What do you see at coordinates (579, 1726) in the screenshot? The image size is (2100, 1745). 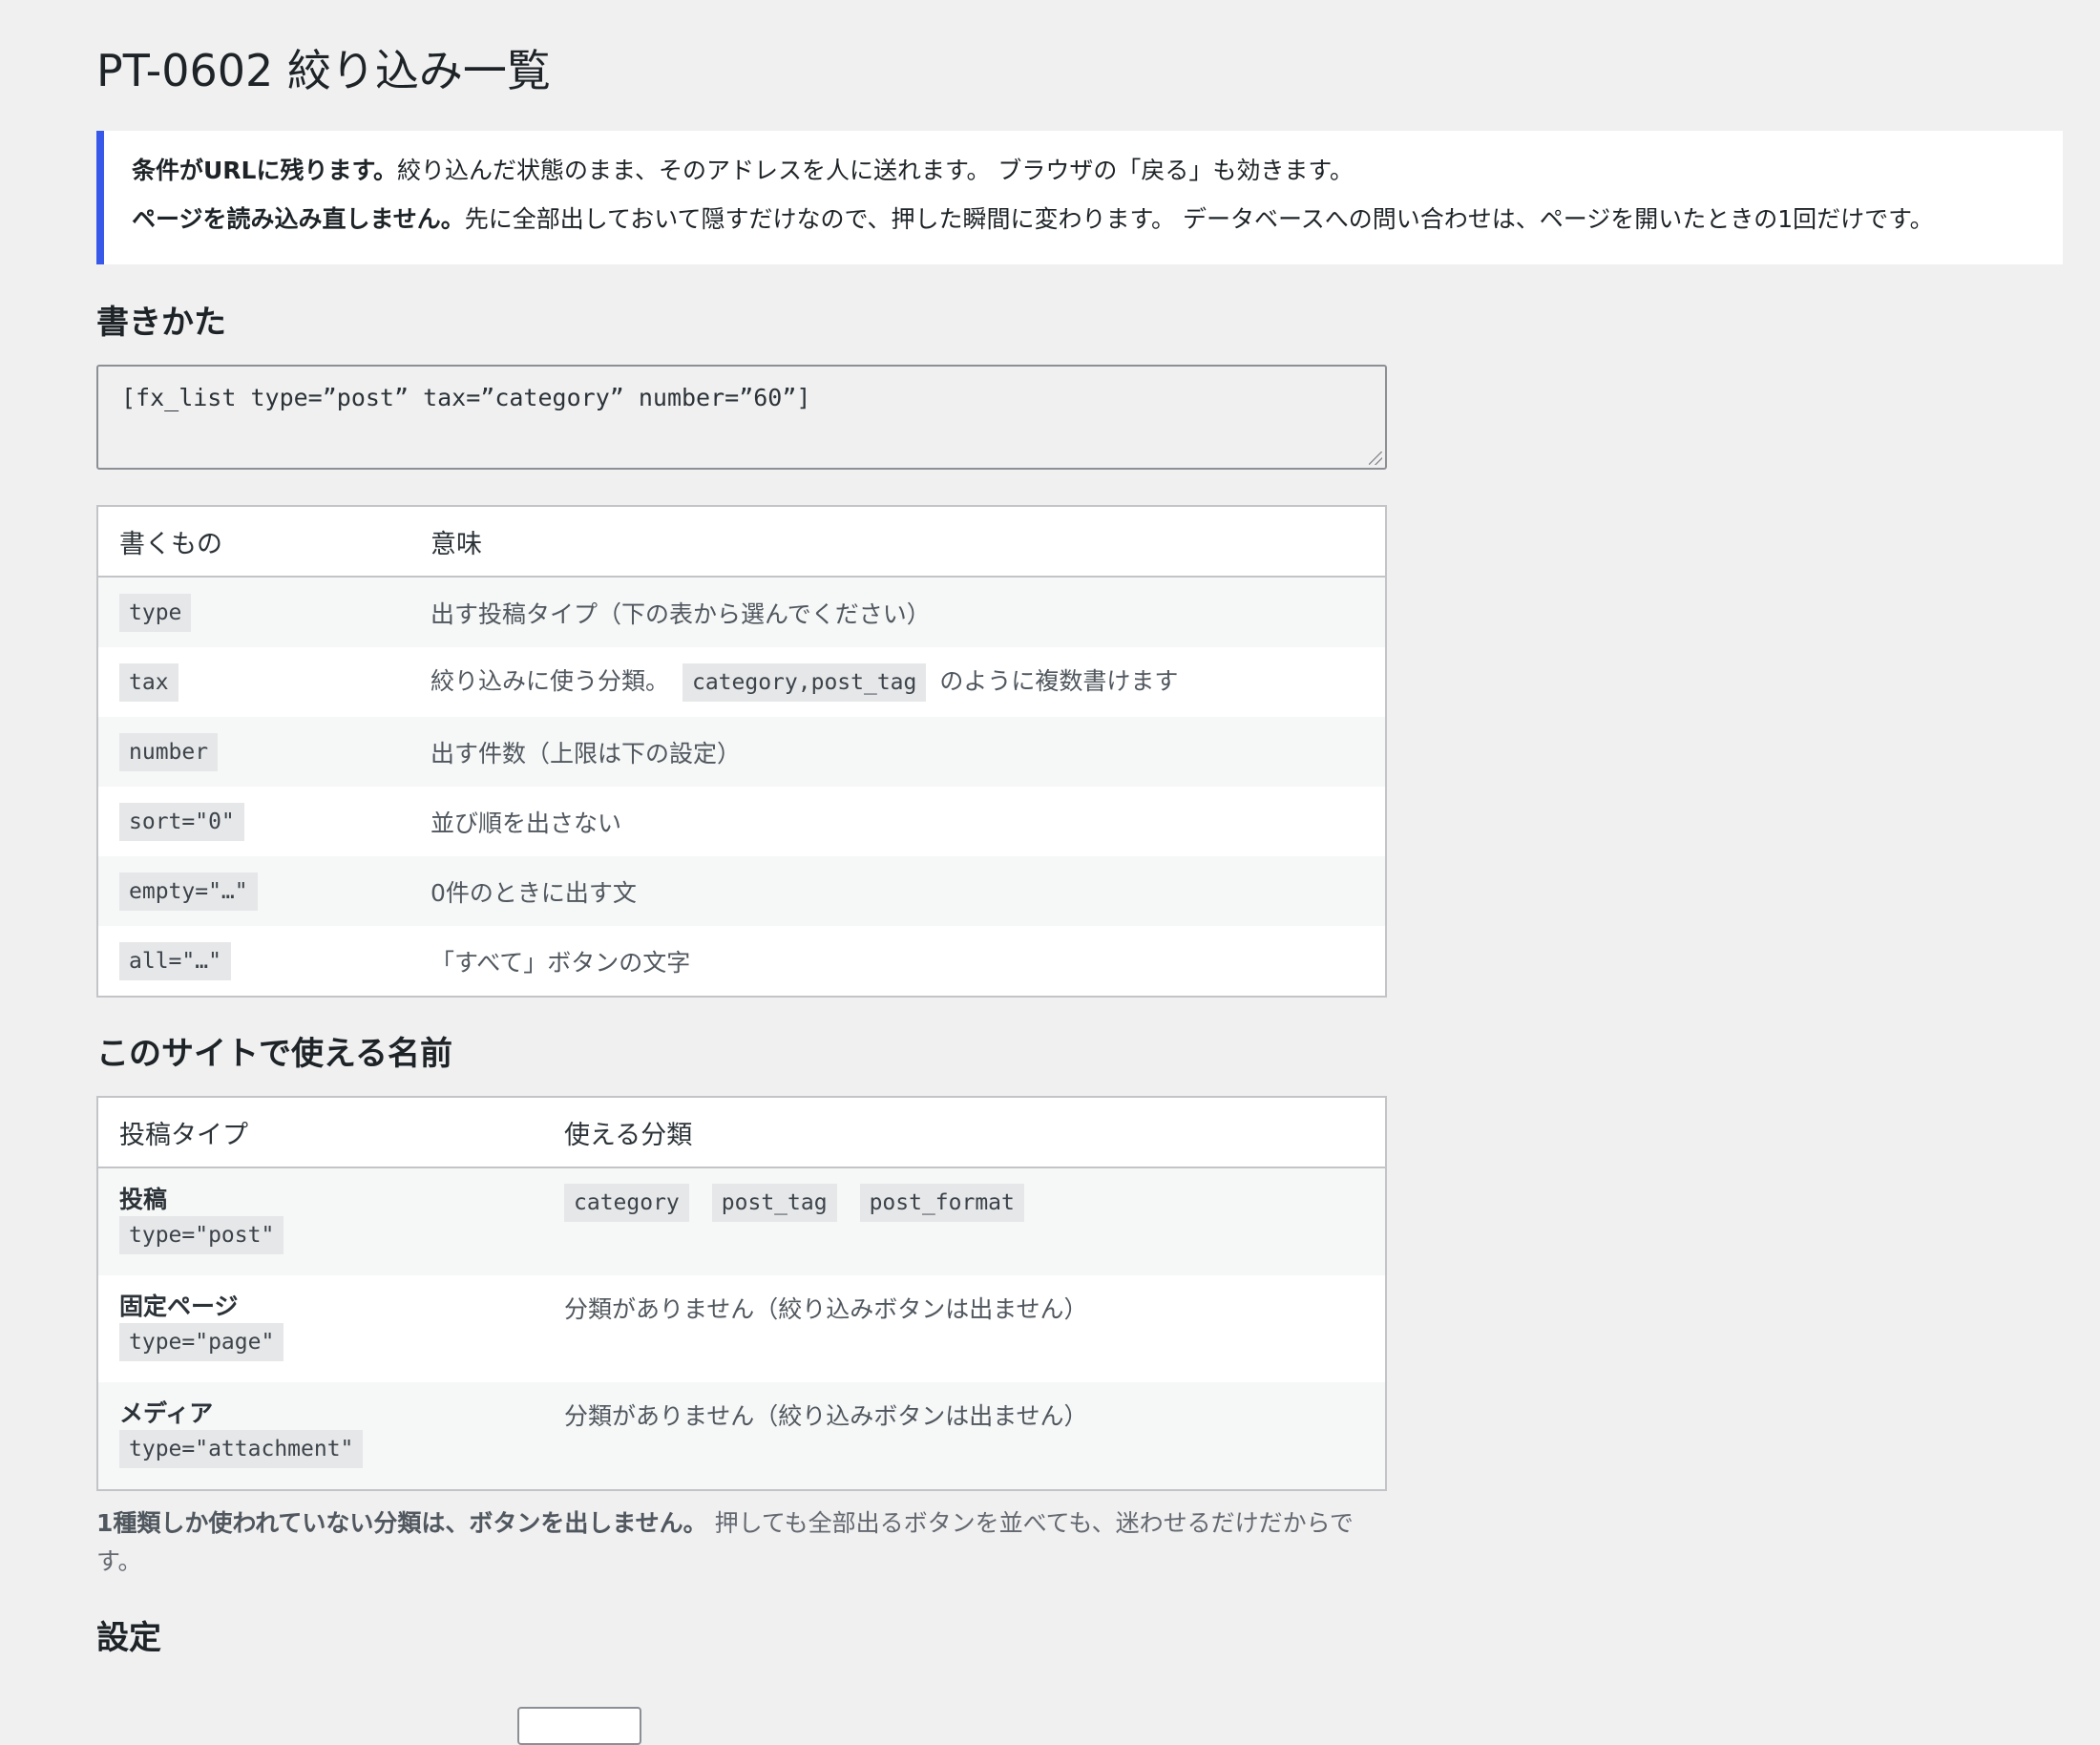 I see `settings-input` at bounding box center [579, 1726].